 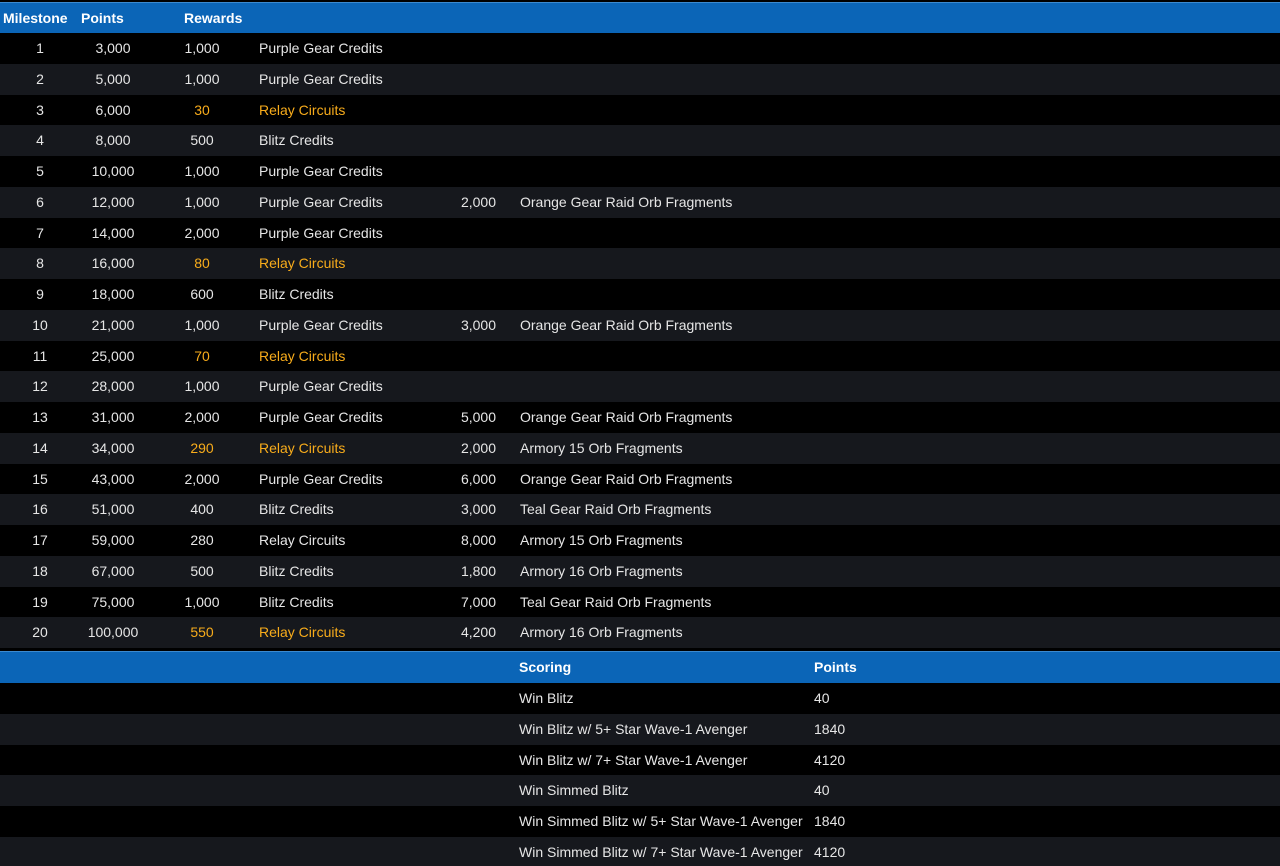 What do you see at coordinates (213, 18) in the screenshot?
I see `rewards-column-header: Rewards` at bounding box center [213, 18].